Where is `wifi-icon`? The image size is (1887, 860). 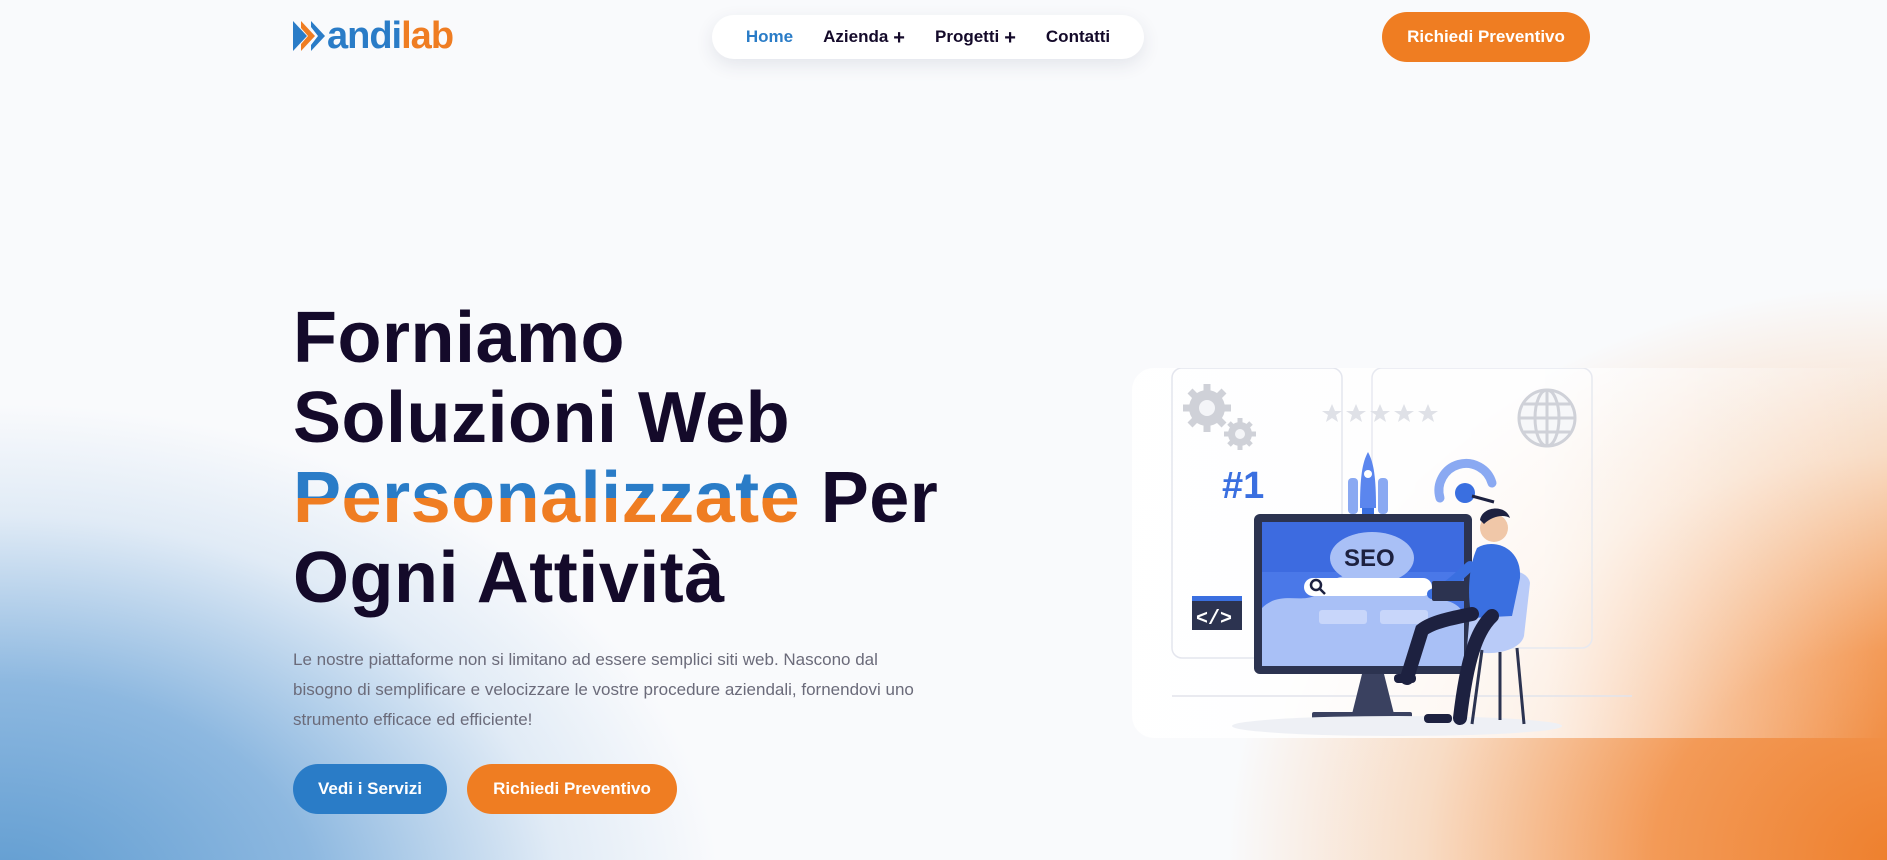
wifi-icon is located at coordinates (1465, 481).